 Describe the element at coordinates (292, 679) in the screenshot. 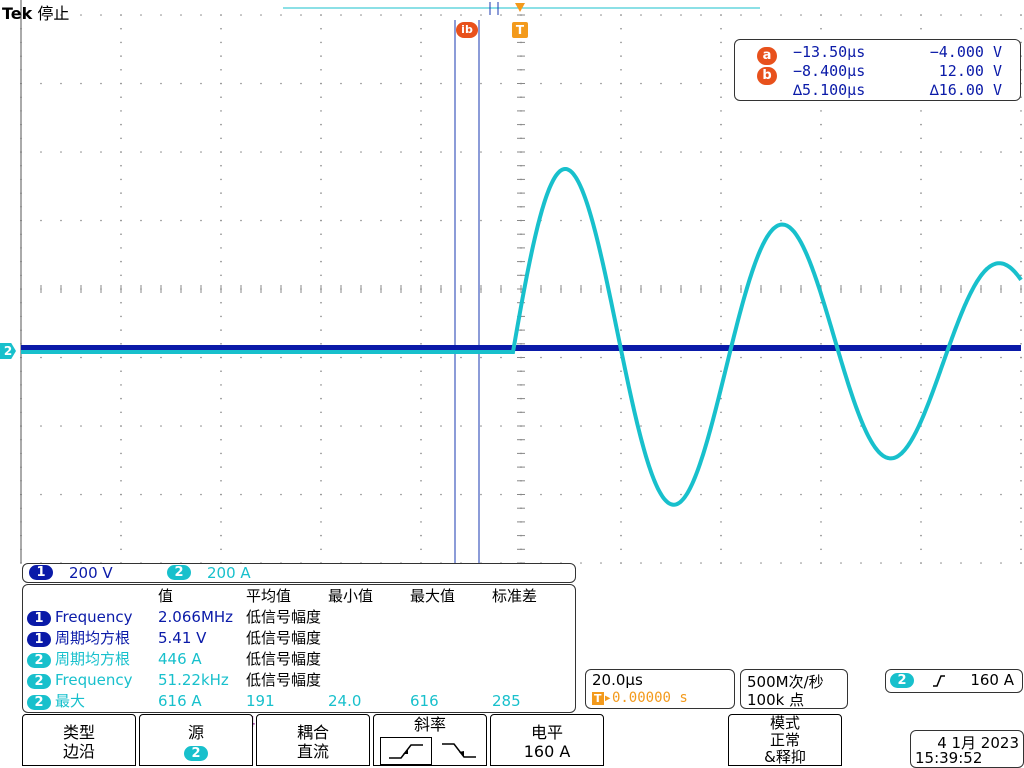

I see `measurement-row: 2 Frequency 51.22kHz 低信号幅度` at that location.